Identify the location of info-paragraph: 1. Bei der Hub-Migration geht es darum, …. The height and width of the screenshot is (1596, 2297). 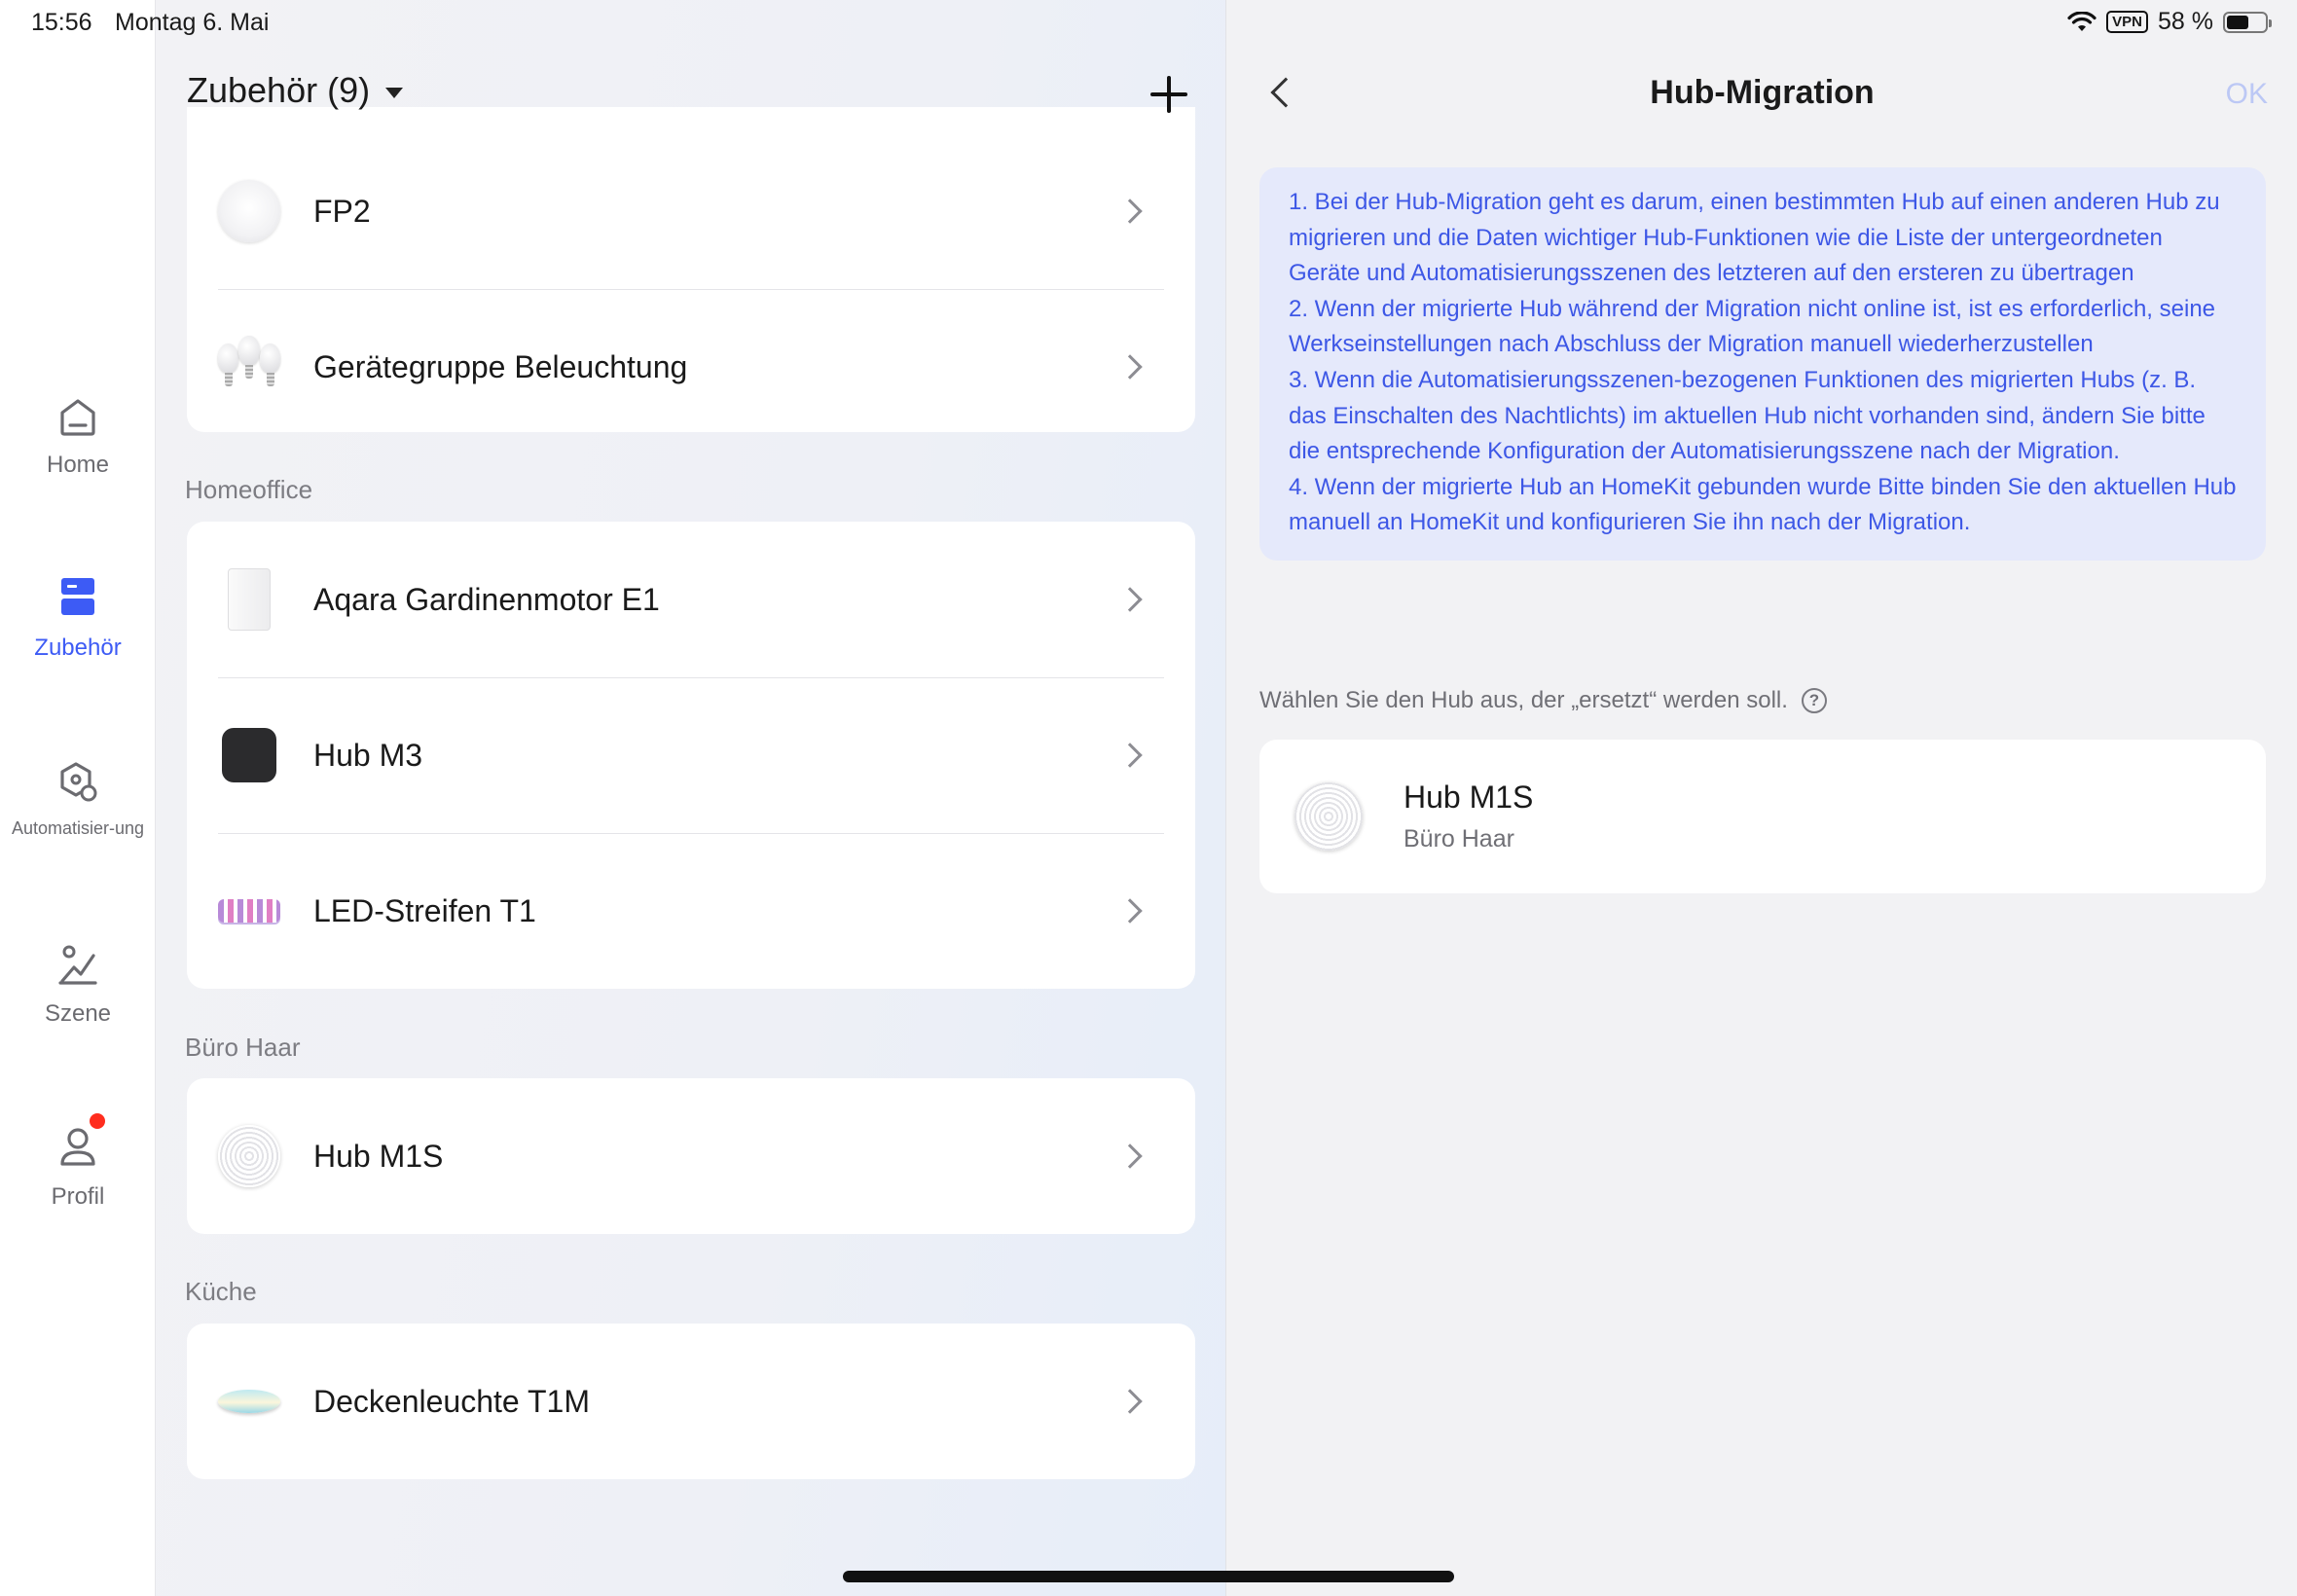
(1754, 238).